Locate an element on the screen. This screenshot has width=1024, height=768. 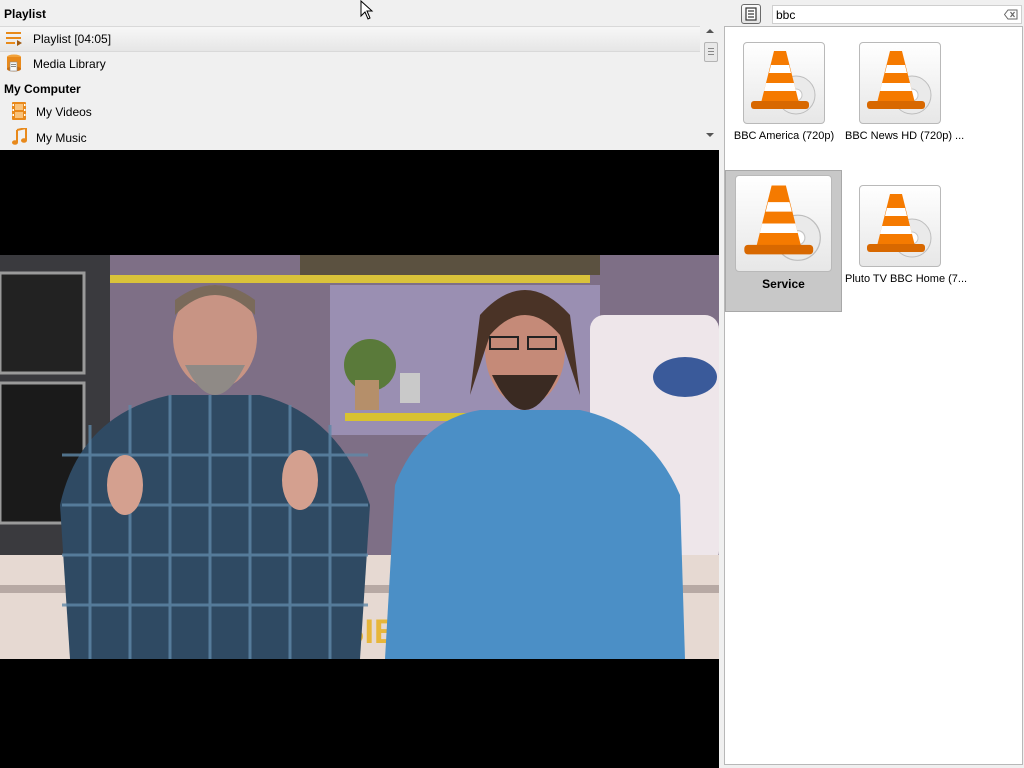
media-library-icon is located at coordinates (14, 64).